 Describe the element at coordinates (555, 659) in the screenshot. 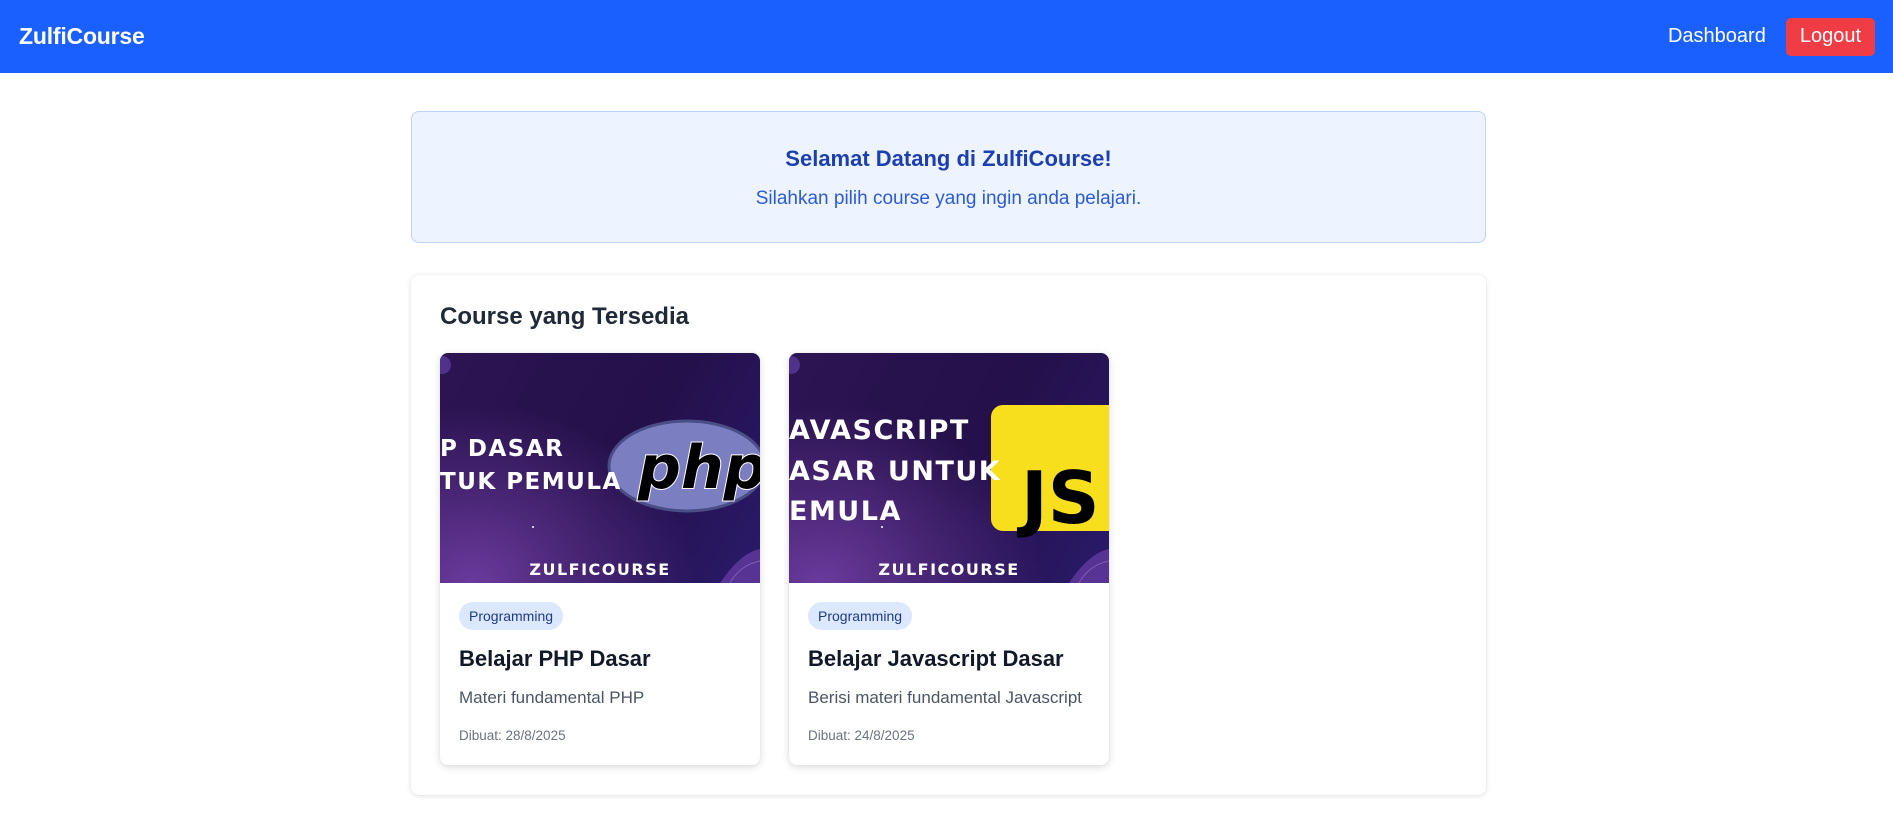

I see `course-title: Belajar PHP Dasar` at that location.